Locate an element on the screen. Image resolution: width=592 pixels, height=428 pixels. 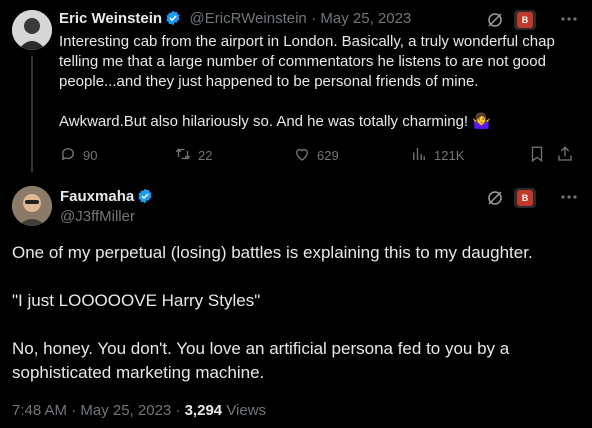
views-button: 121K is located at coordinates (437, 155).